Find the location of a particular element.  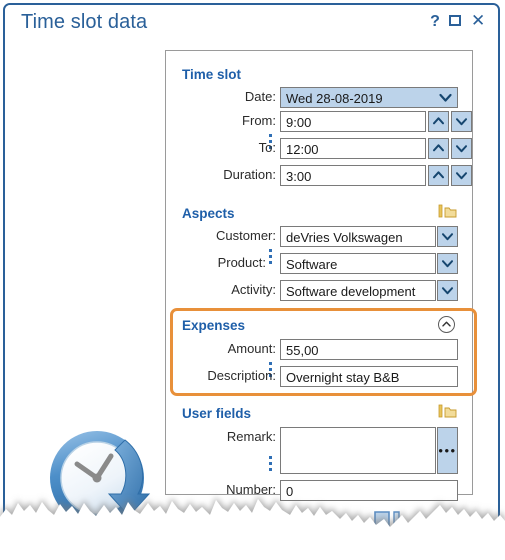

label-activity: Activity: is located at coordinates (253, 289).